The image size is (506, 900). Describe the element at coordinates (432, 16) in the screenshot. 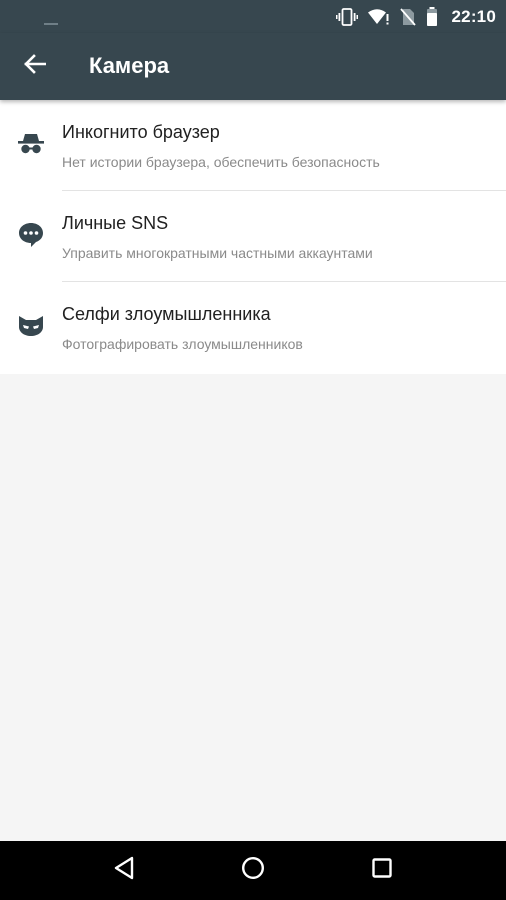

I see `battery-icon` at that location.